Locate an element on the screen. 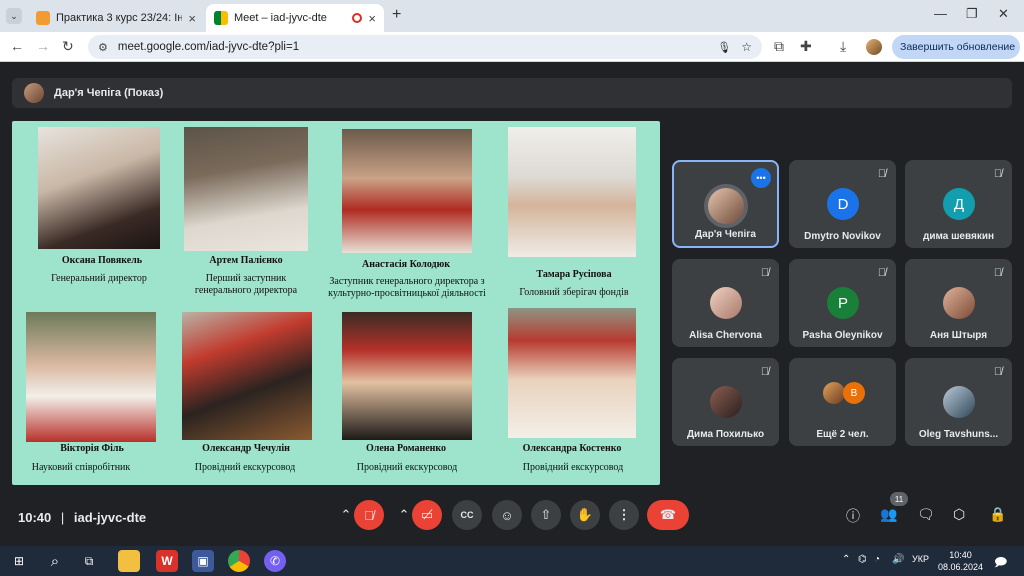 The height and width of the screenshot is (576, 1024). participant-tile: 🎙̸ Дима Похилько is located at coordinates (725, 402).